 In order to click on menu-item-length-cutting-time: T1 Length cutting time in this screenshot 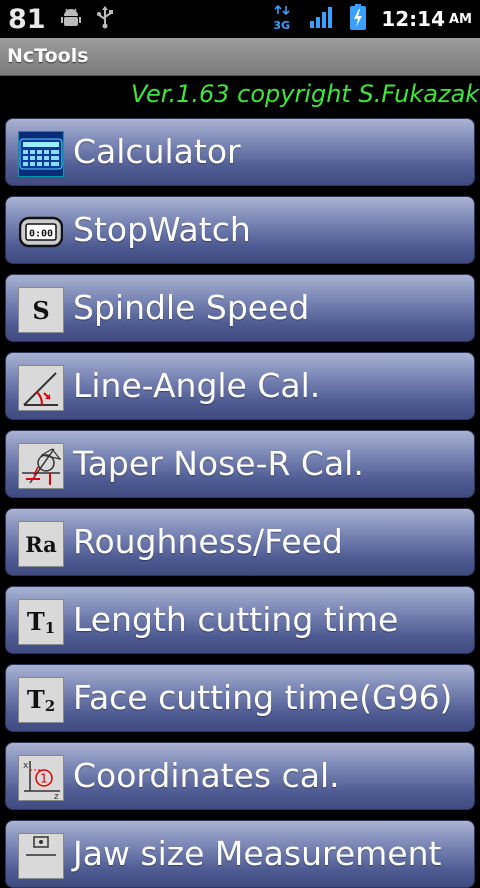, I will do `click(240, 620)`.